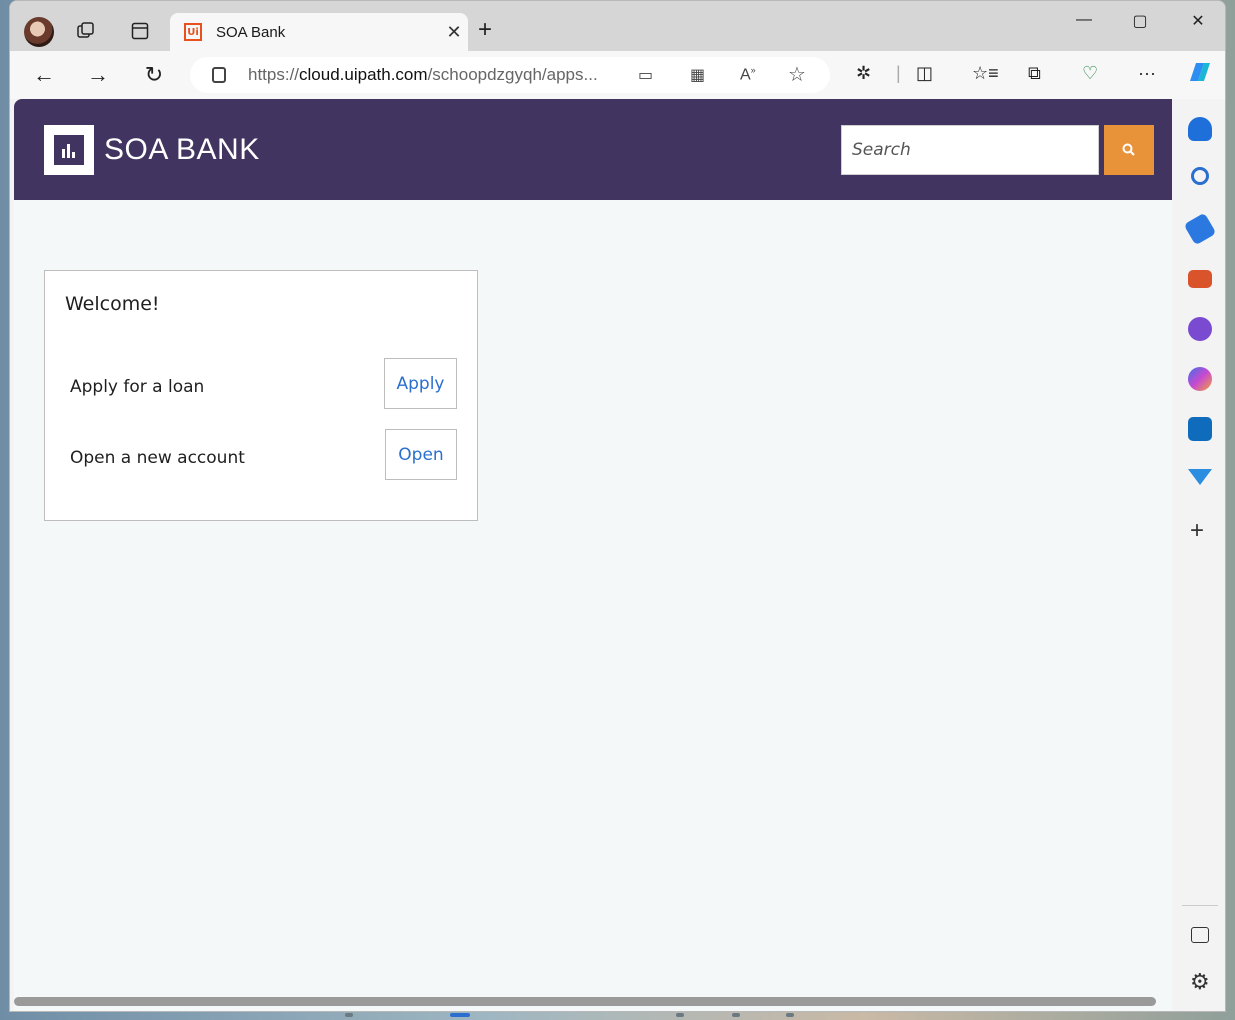 Image resolution: width=1235 pixels, height=1020 pixels. Describe the element at coordinates (1200, 129) in the screenshot. I see `bell-icon` at that location.